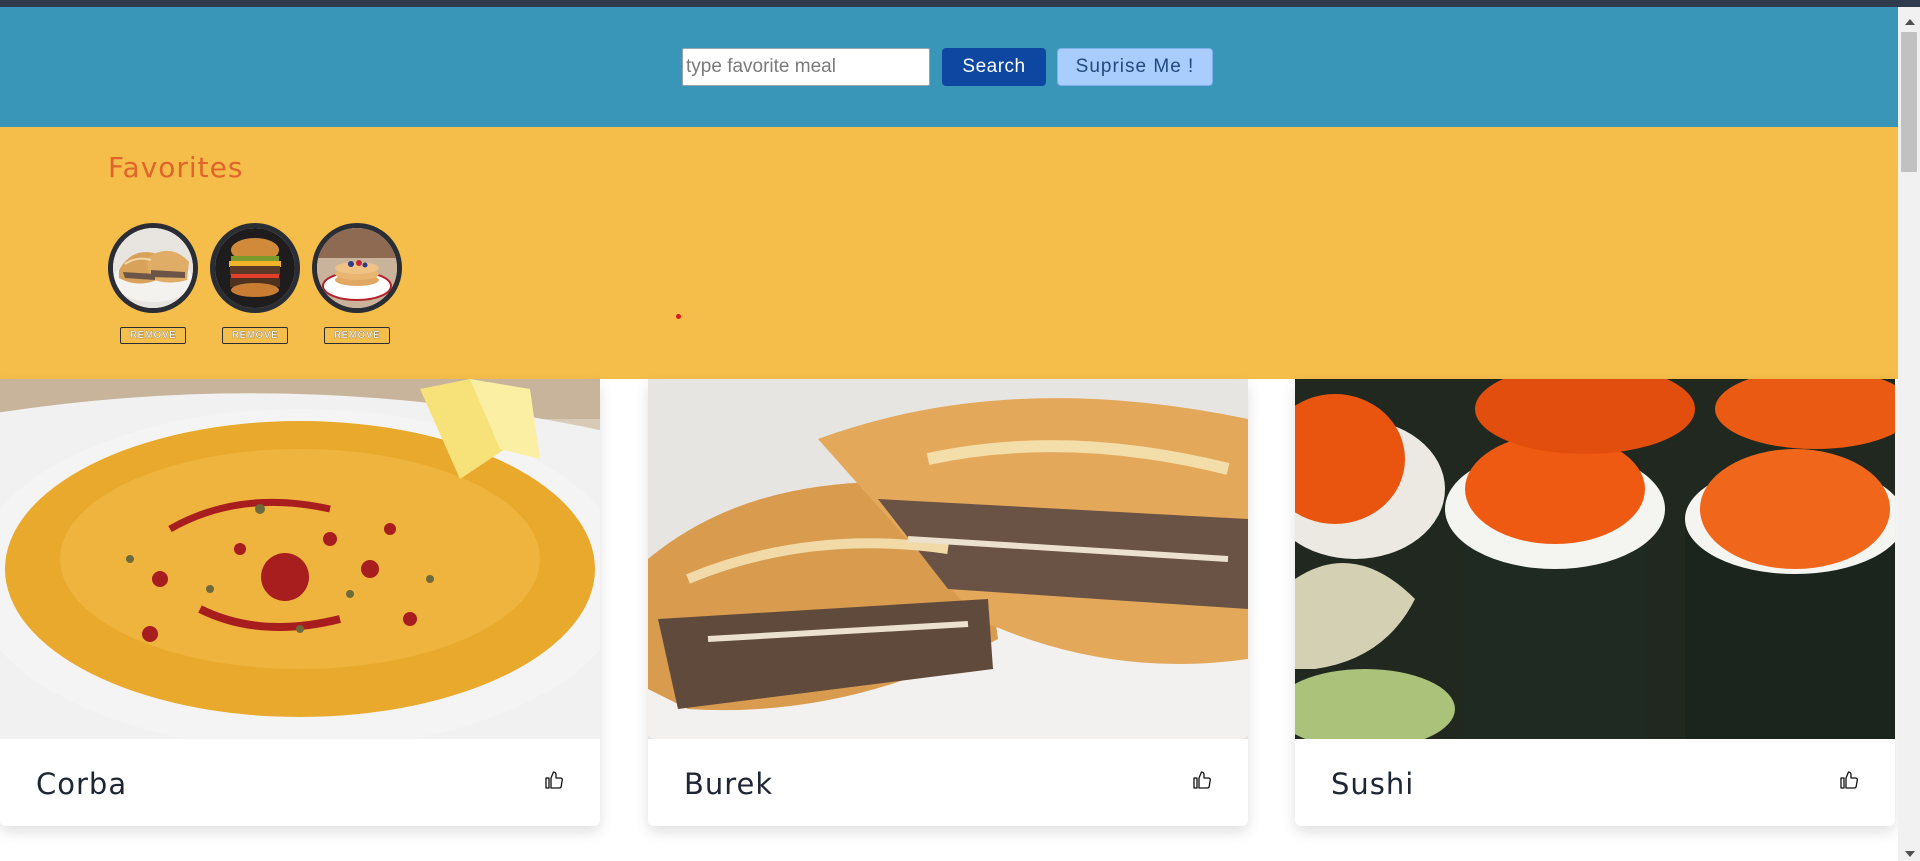 The width and height of the screenshot is (1920, 861). Describe the element at coordinates (1373, 784) in the screenshot. I see `meal-title: Sushi` at that location.